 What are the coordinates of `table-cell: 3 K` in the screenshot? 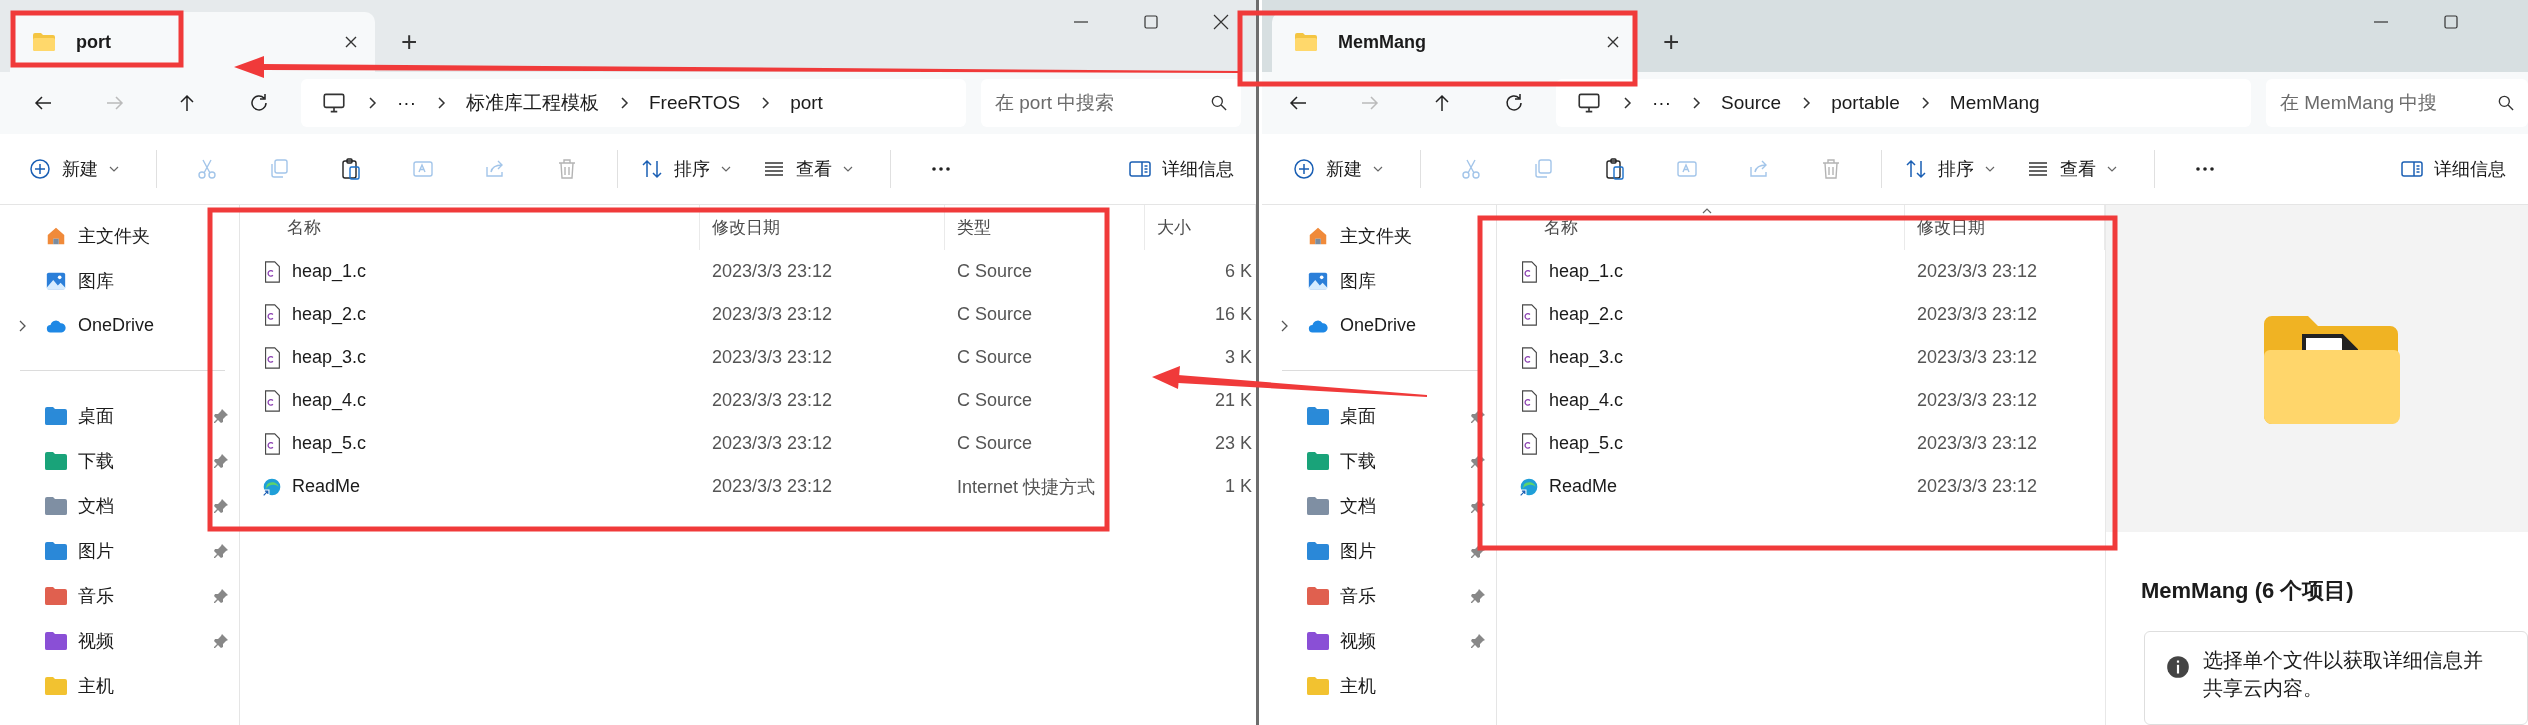 It's located at (1238, 357).